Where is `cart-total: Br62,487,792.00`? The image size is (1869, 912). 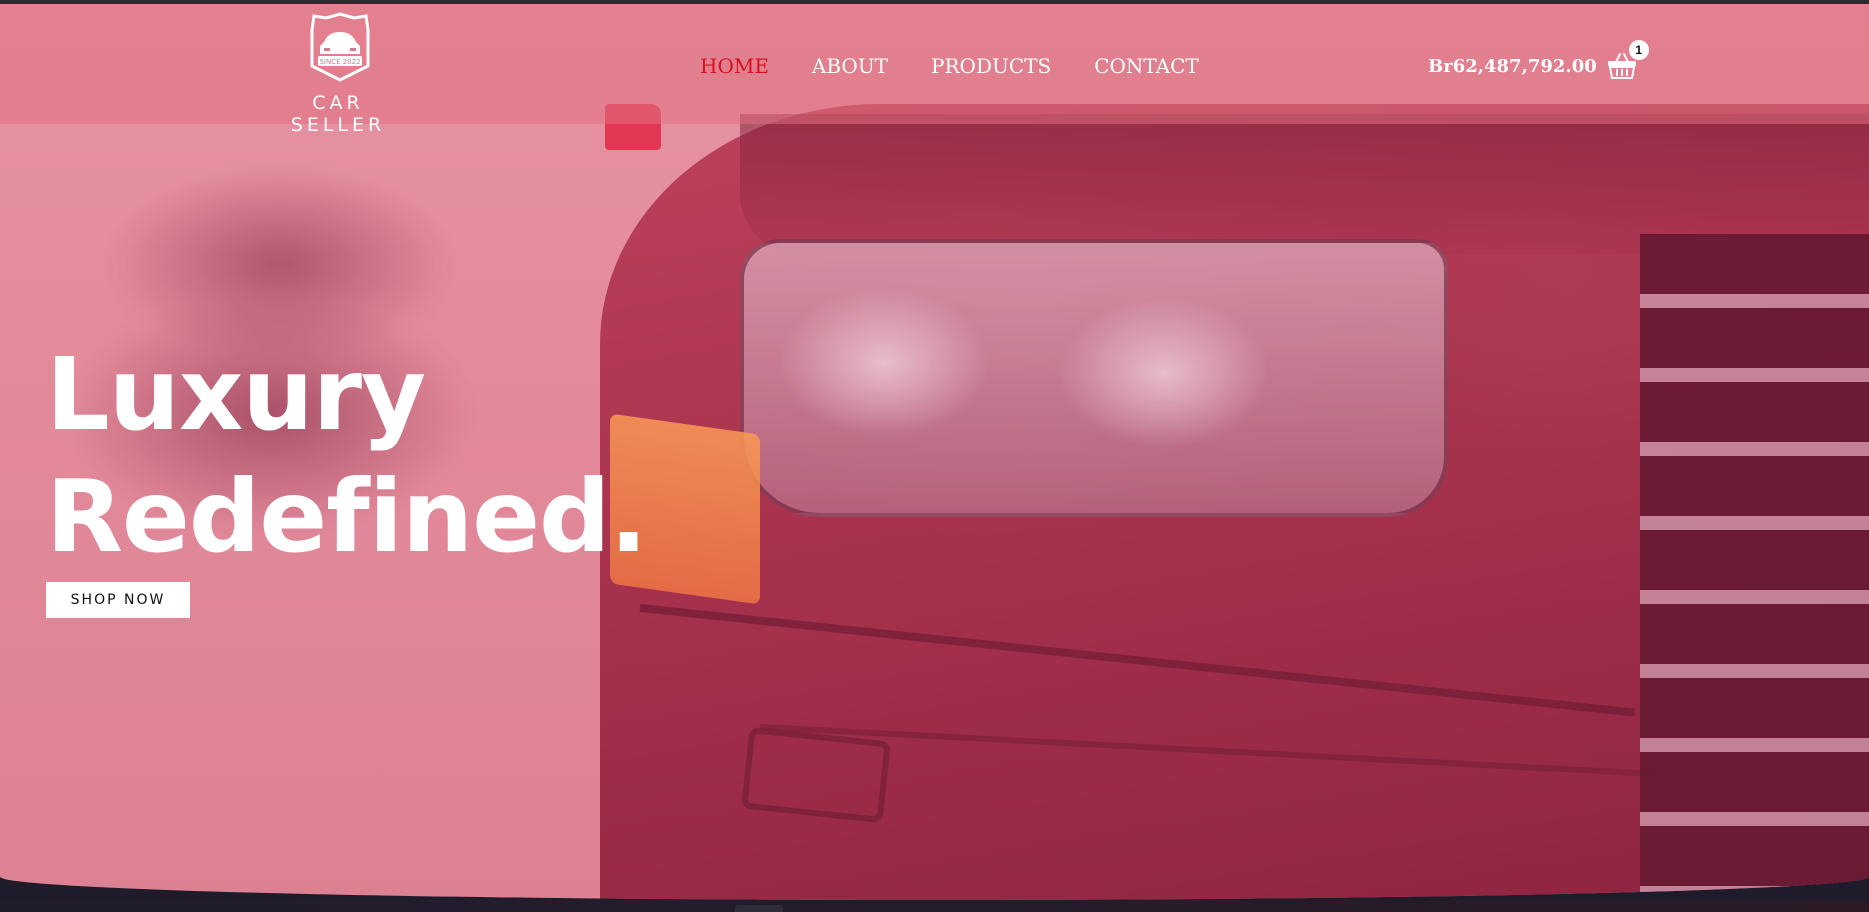 cart-total: Br62,487,792.00 is located at coordinates (1512, 66).